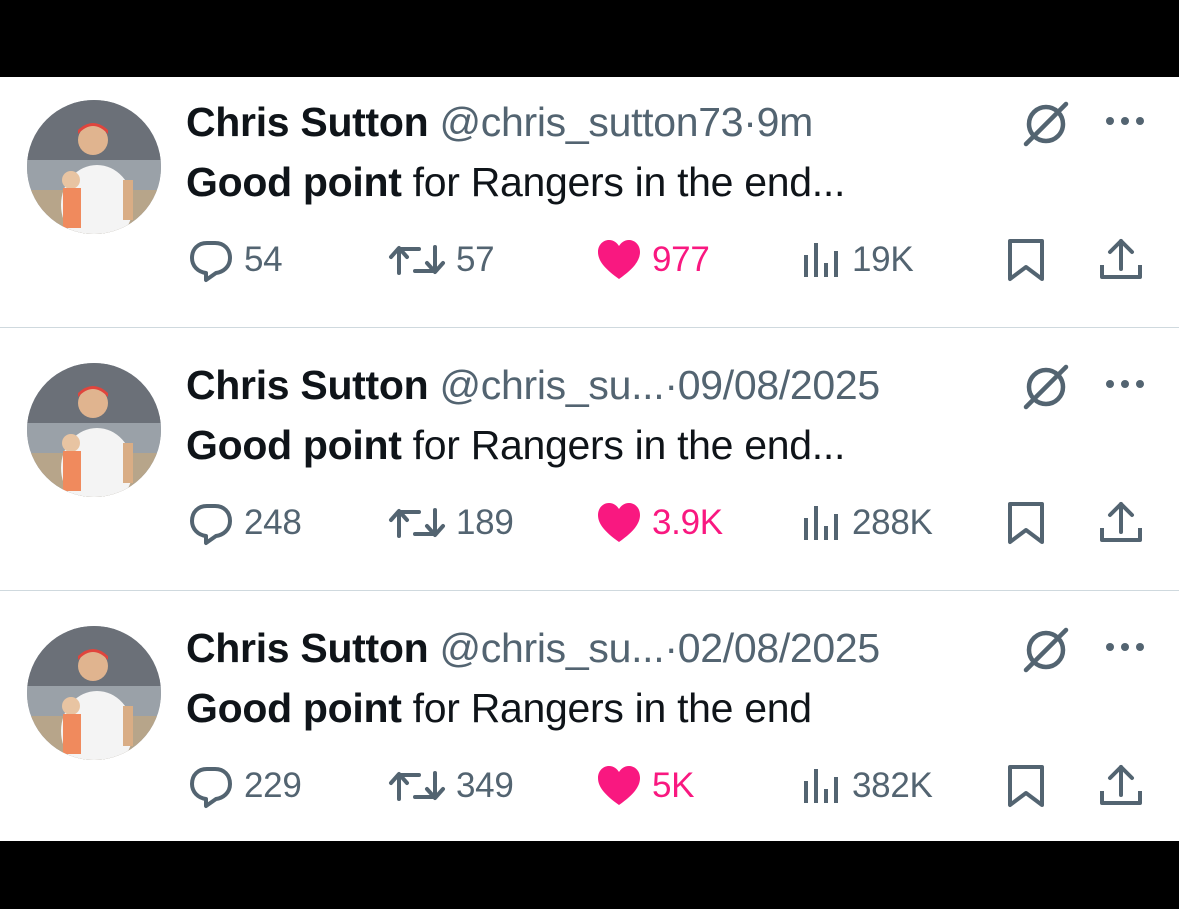 Image resolution: width=1179 pixels, height=909 pixels. I want to click on like-button: 977, so click(653, 260).